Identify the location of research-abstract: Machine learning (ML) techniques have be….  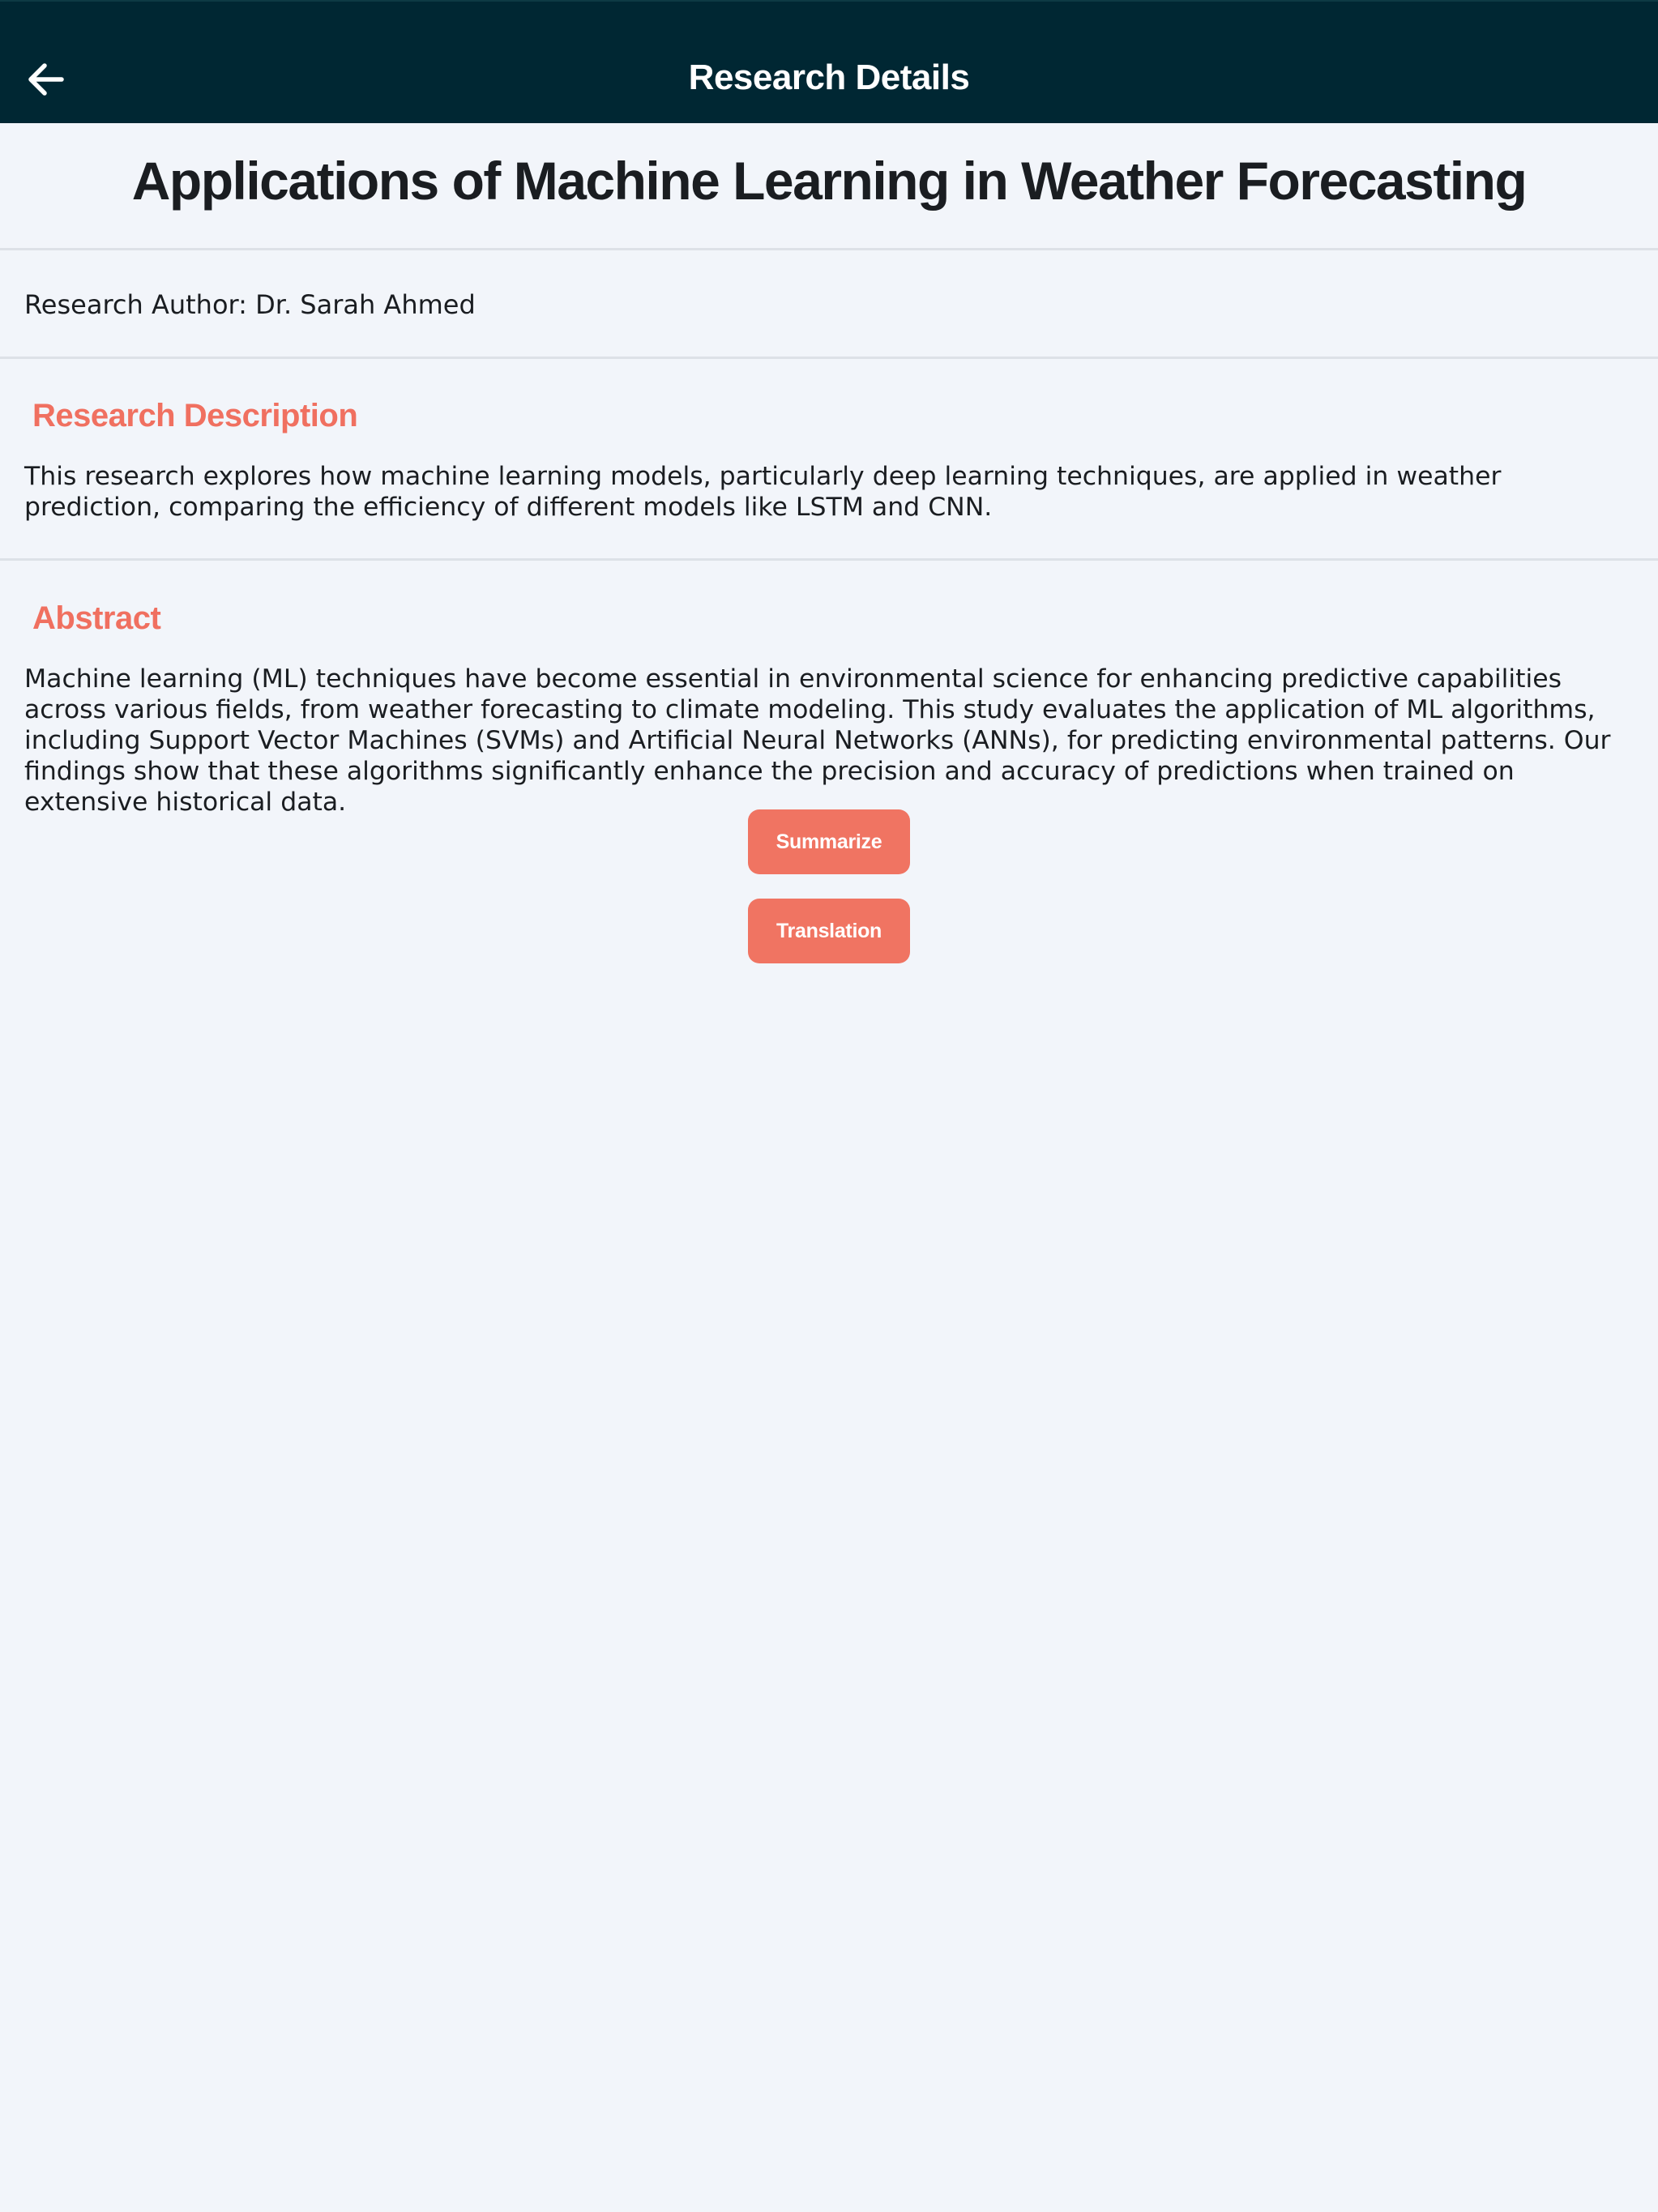
(817, 740).